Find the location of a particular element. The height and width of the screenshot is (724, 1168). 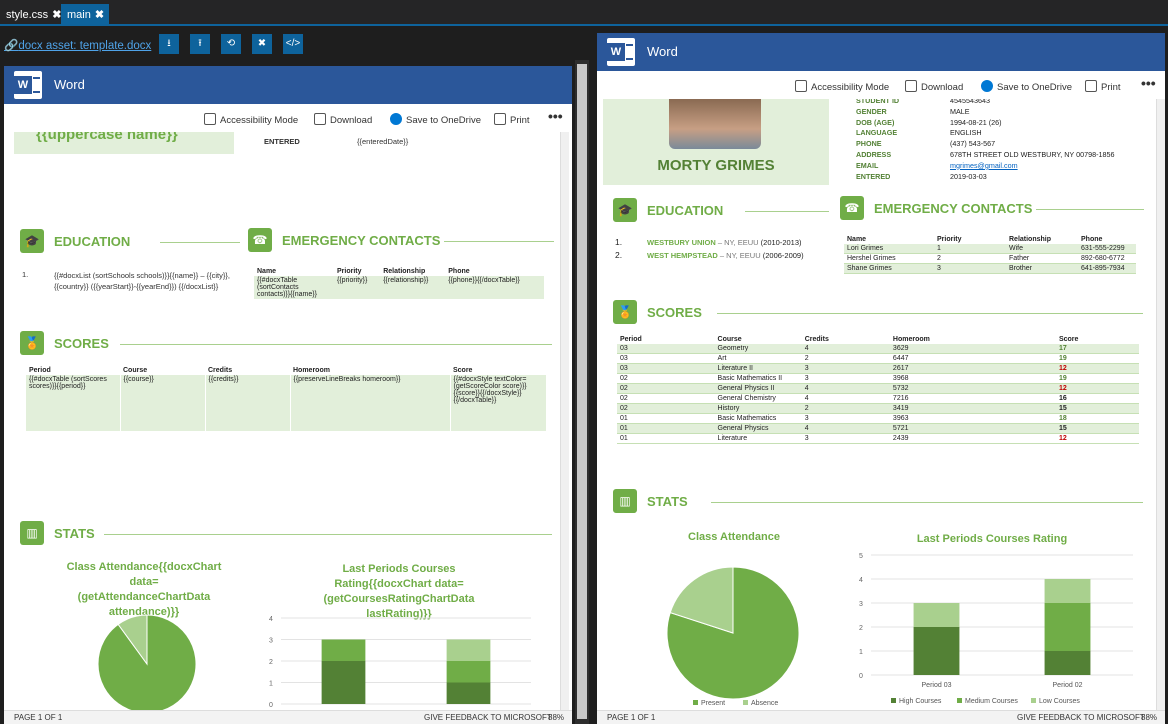

school-name: WEST HEMPSTEAD is located at coordinates (682, 255).